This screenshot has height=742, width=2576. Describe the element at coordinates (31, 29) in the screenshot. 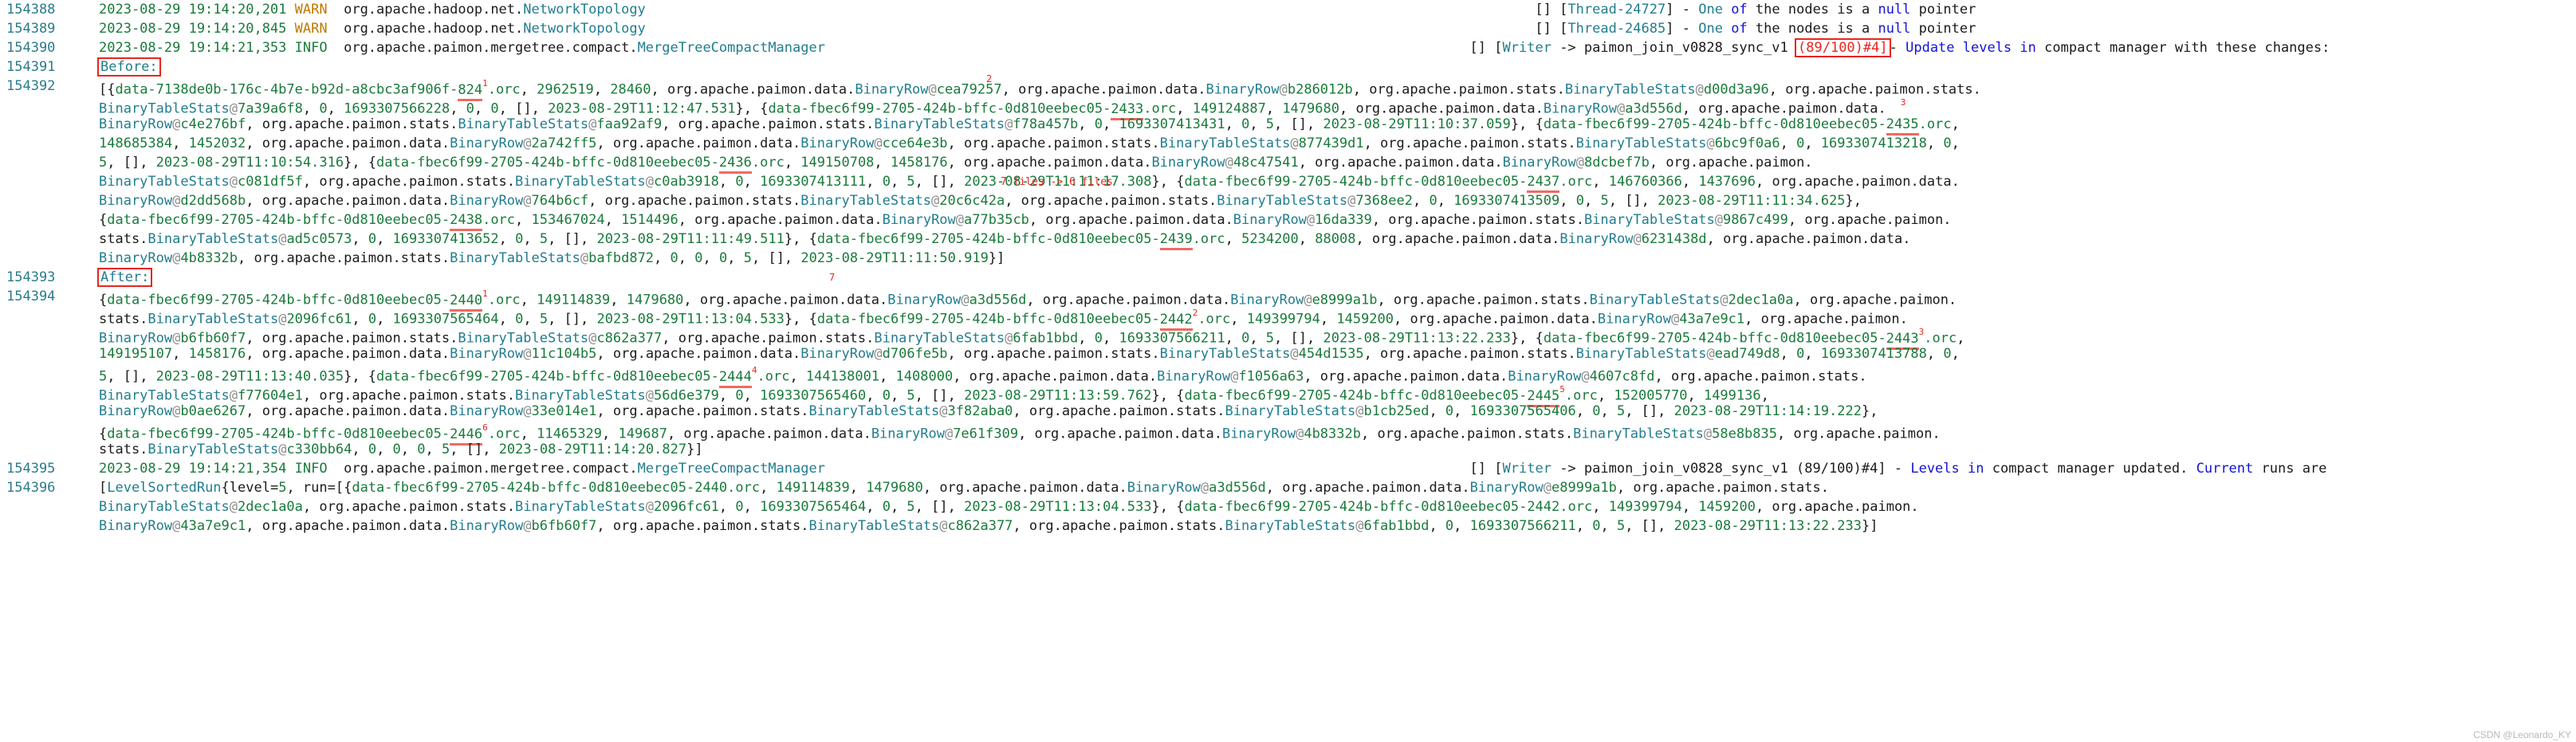

I see `line-number: 154389` at that location.